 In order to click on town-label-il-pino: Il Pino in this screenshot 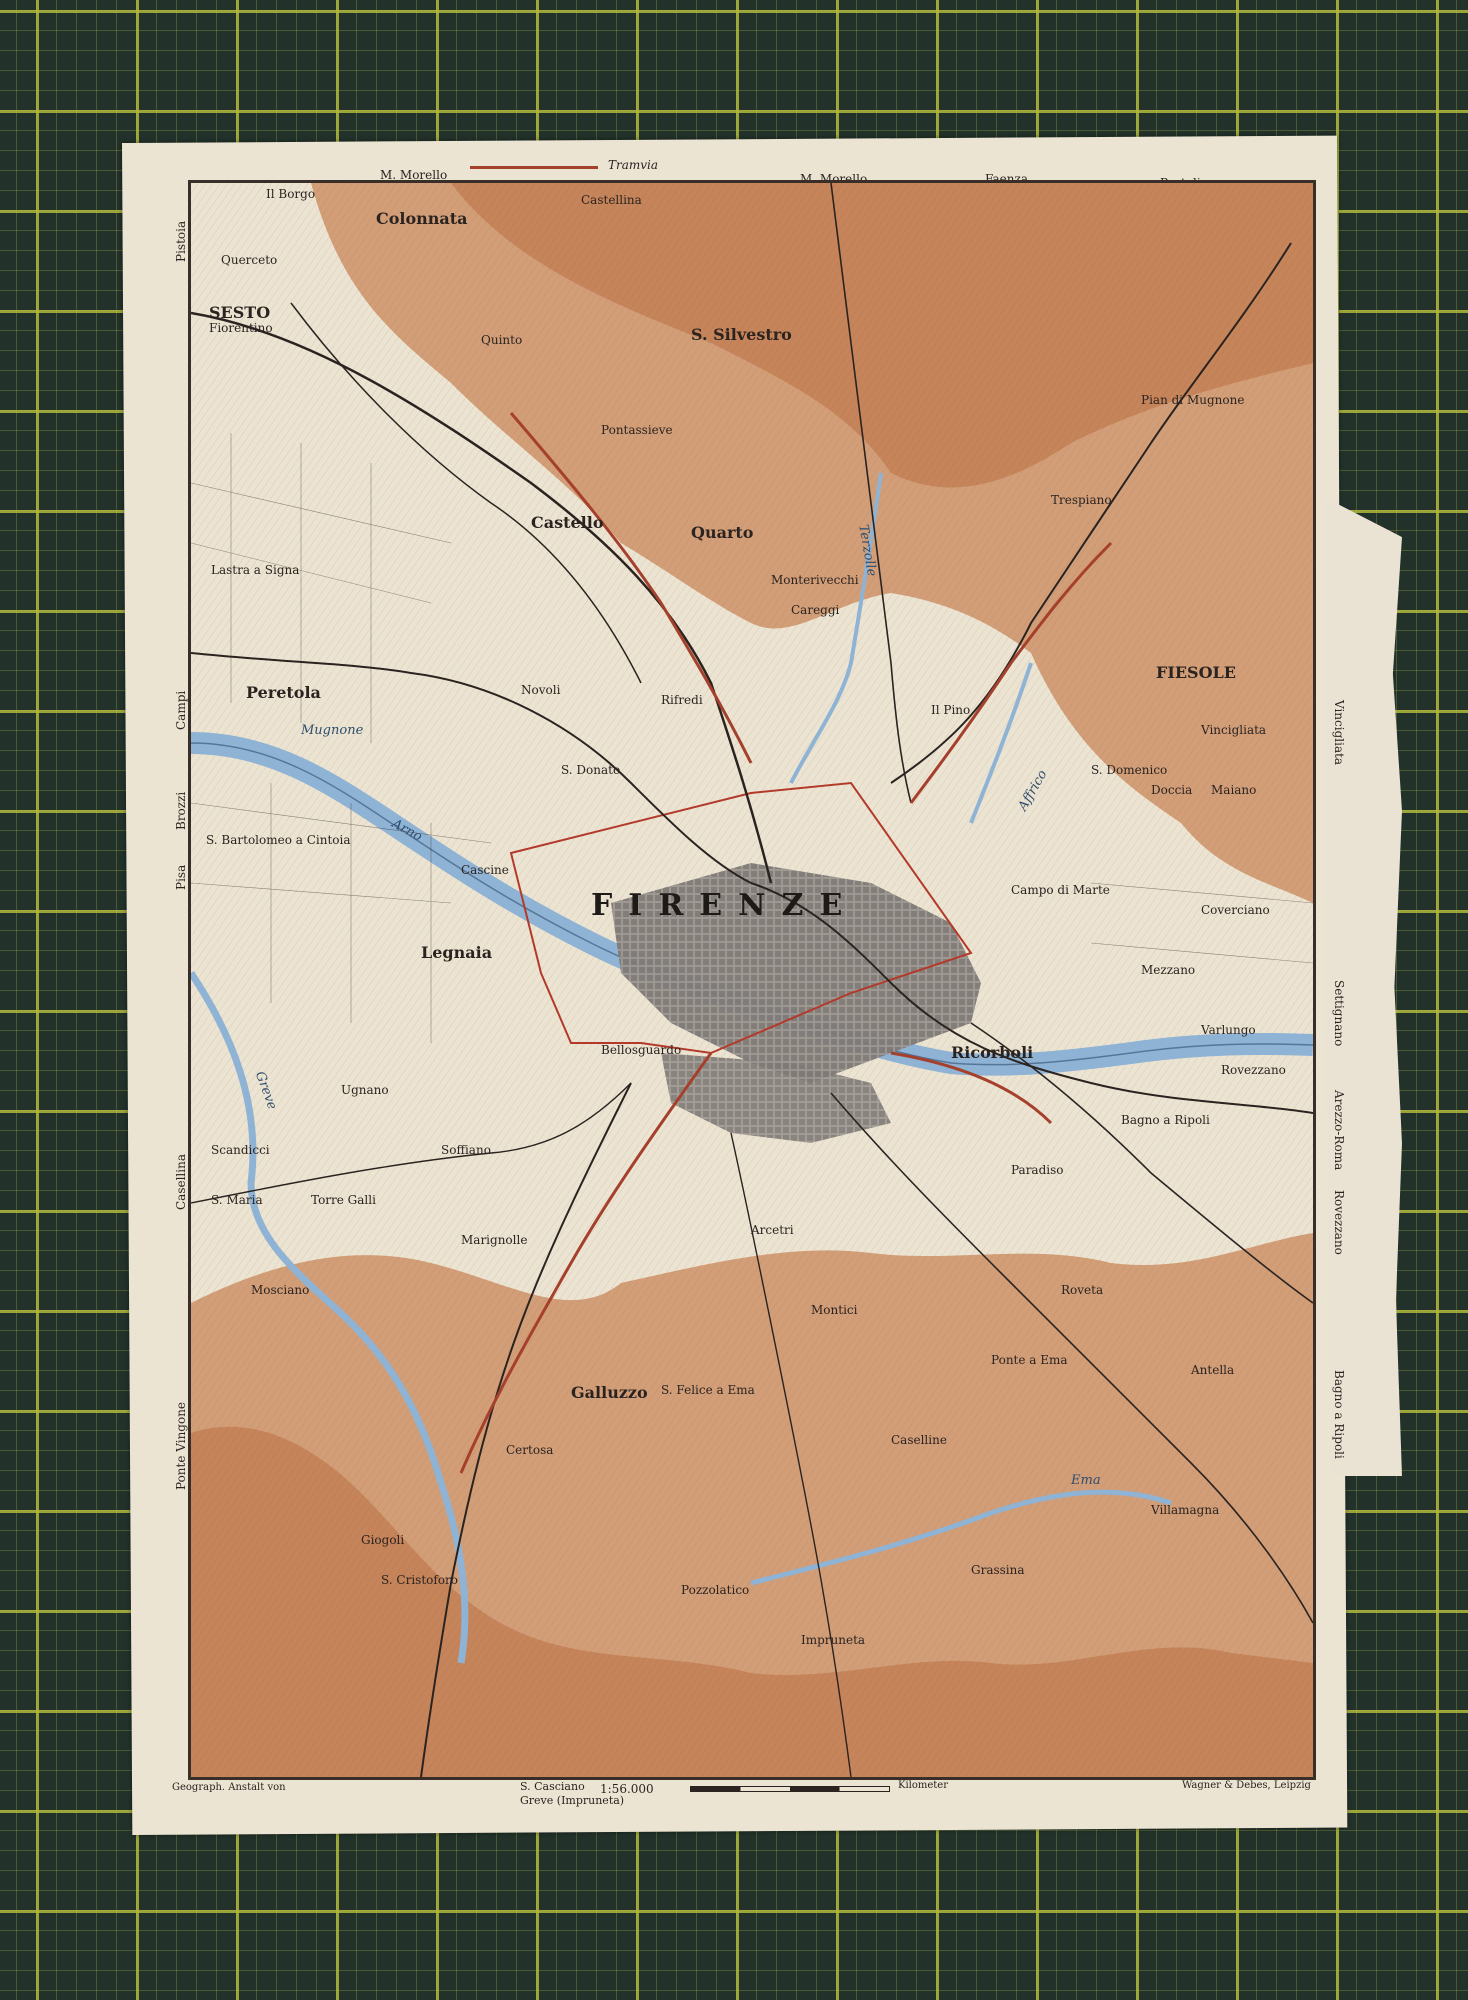, I will do `click(951, 710)`.